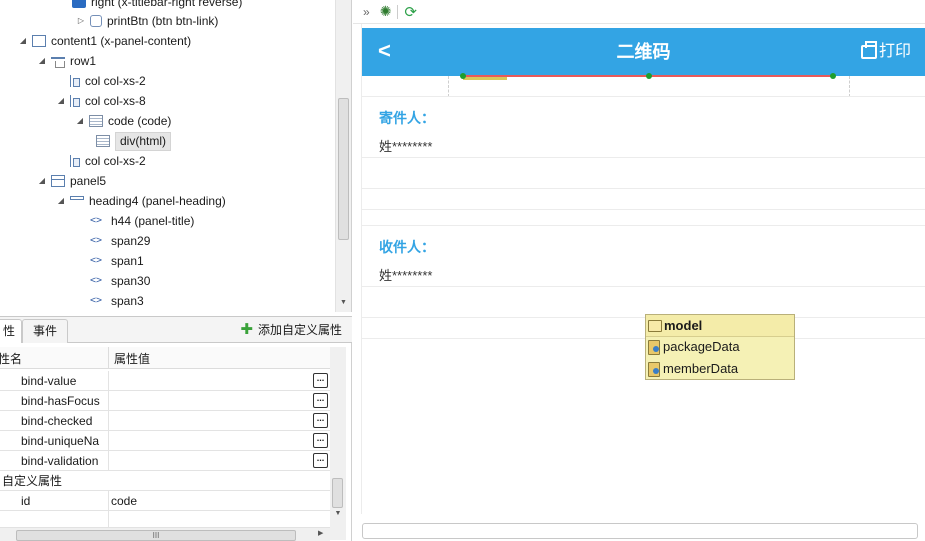 The height and width of the screenshot is (541, 925). What do you see at coordinates (407, 118) in the screenshot?
I see `sender-label: 寄件人：` at bounding box center [407, 118].